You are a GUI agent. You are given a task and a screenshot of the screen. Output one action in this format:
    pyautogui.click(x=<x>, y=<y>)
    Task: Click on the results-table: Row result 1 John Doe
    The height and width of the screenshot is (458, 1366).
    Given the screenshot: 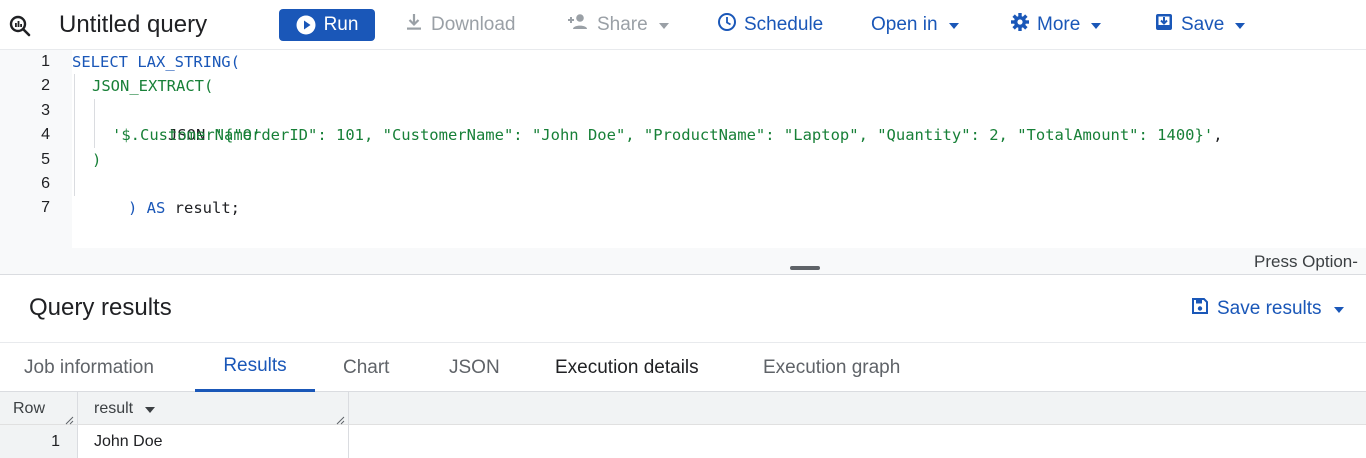 What is the action you would take?
    pyautogui.click(x=683, y=425)
    